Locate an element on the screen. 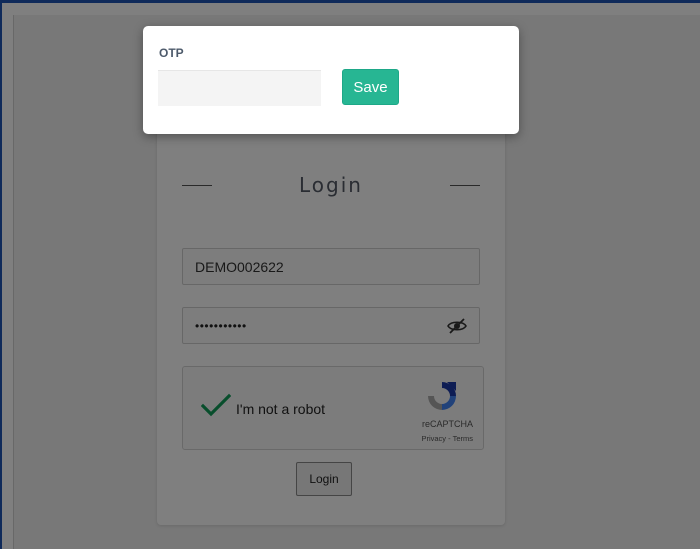 The width and height of the screenshot is (700, 549). otp-input is located at coordinates (239, 88).